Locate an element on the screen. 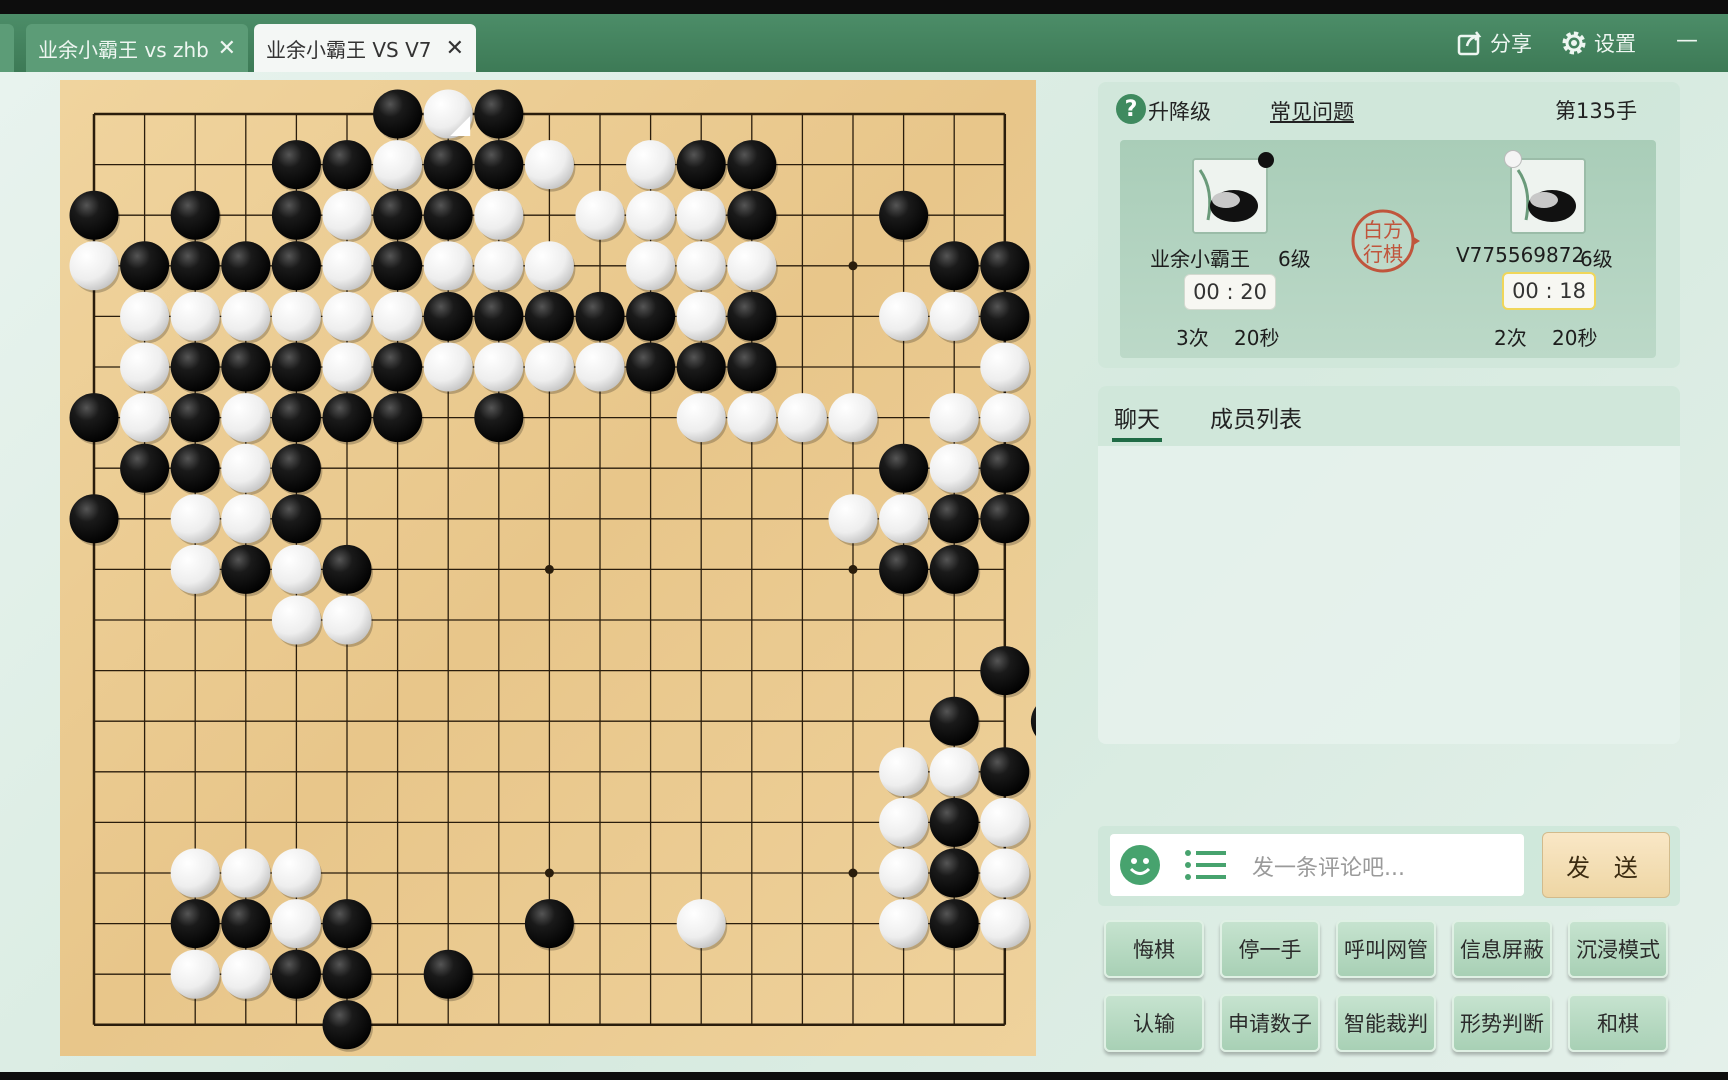 This screenshot has width=1728, height=1080. tab-members: 成员列表 is located at coordinates (1256, 417).